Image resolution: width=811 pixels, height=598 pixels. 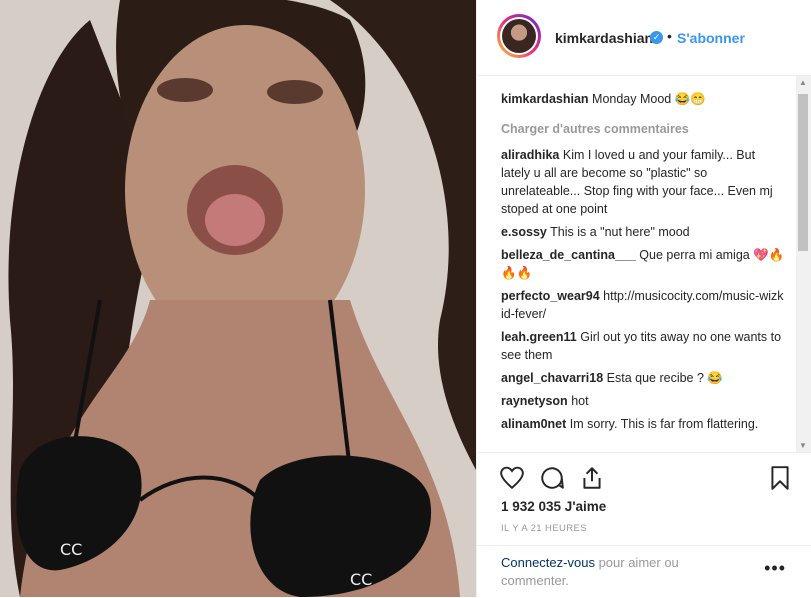 I want to click on comment-username: aliradhika, so click(x=530, y=155).